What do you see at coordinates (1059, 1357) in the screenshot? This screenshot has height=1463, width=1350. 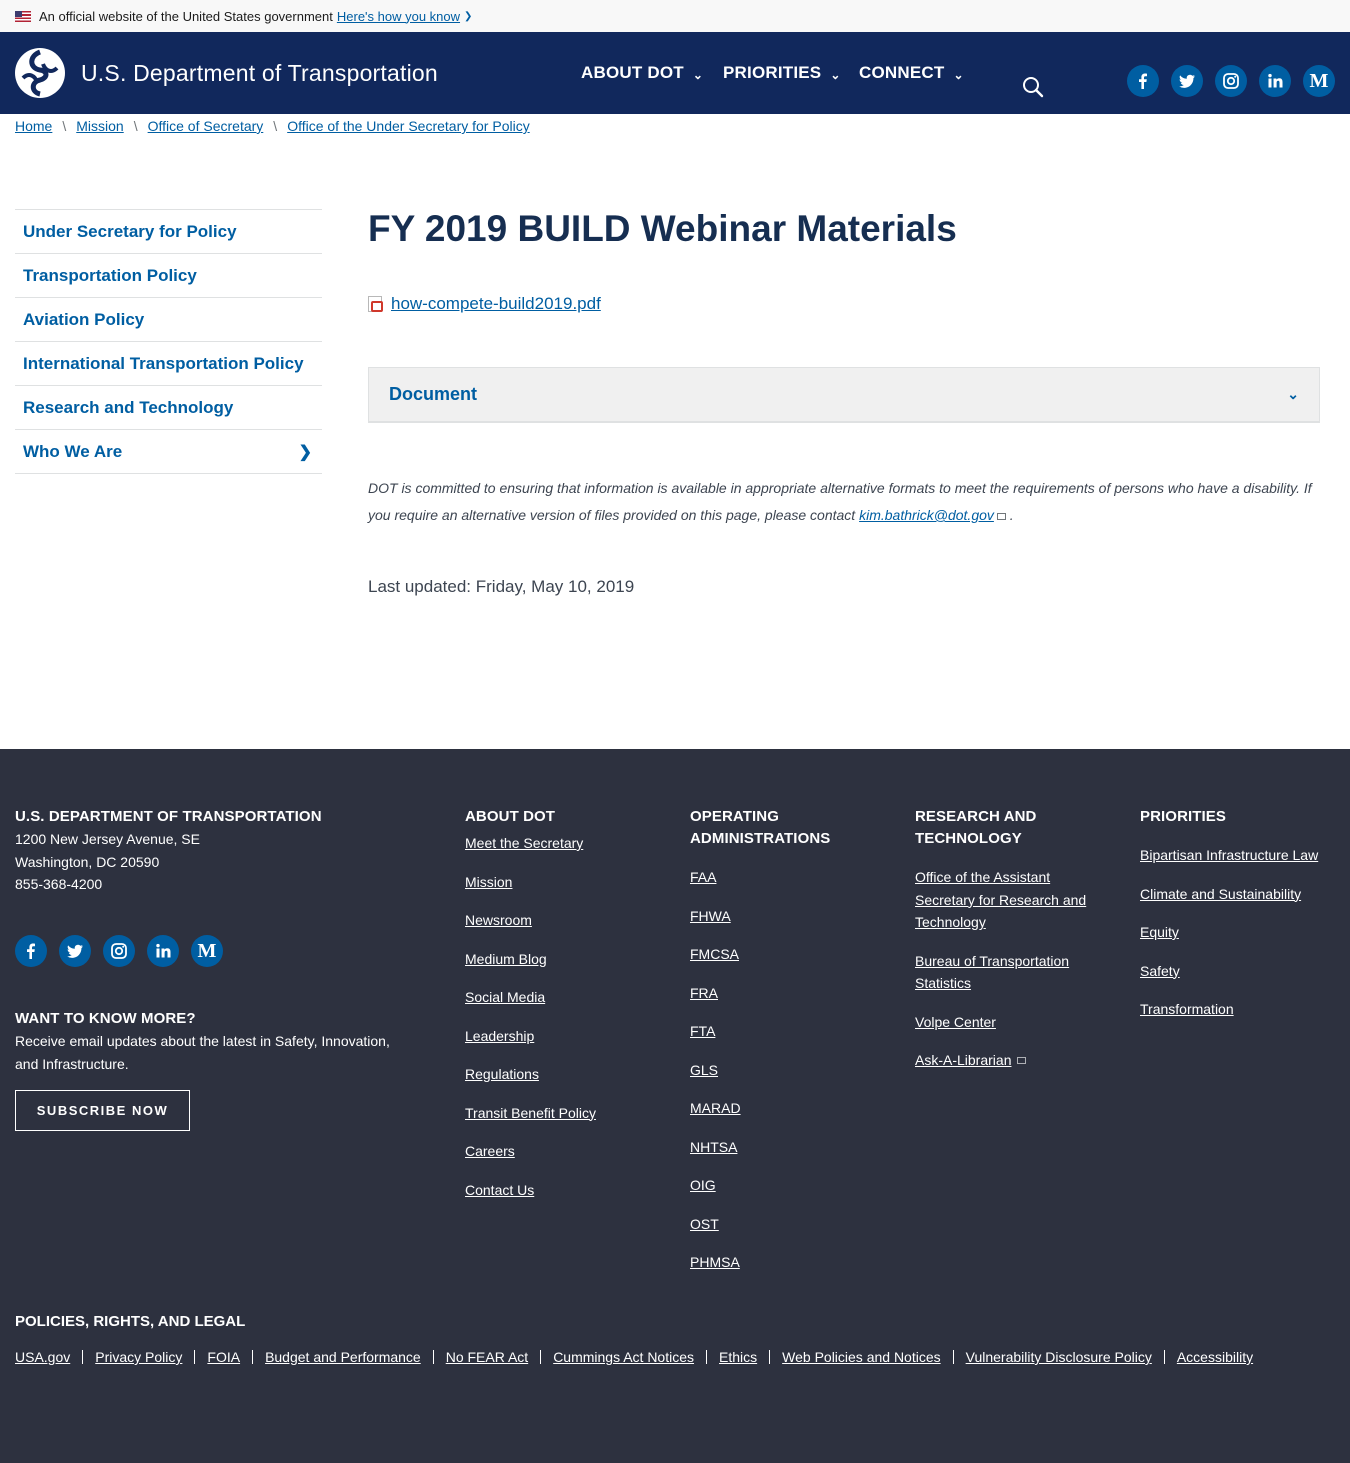 I see `legal-link-vulnerability: Vulnerability Disclosure Policy` at bounding box center [1059, 1357].